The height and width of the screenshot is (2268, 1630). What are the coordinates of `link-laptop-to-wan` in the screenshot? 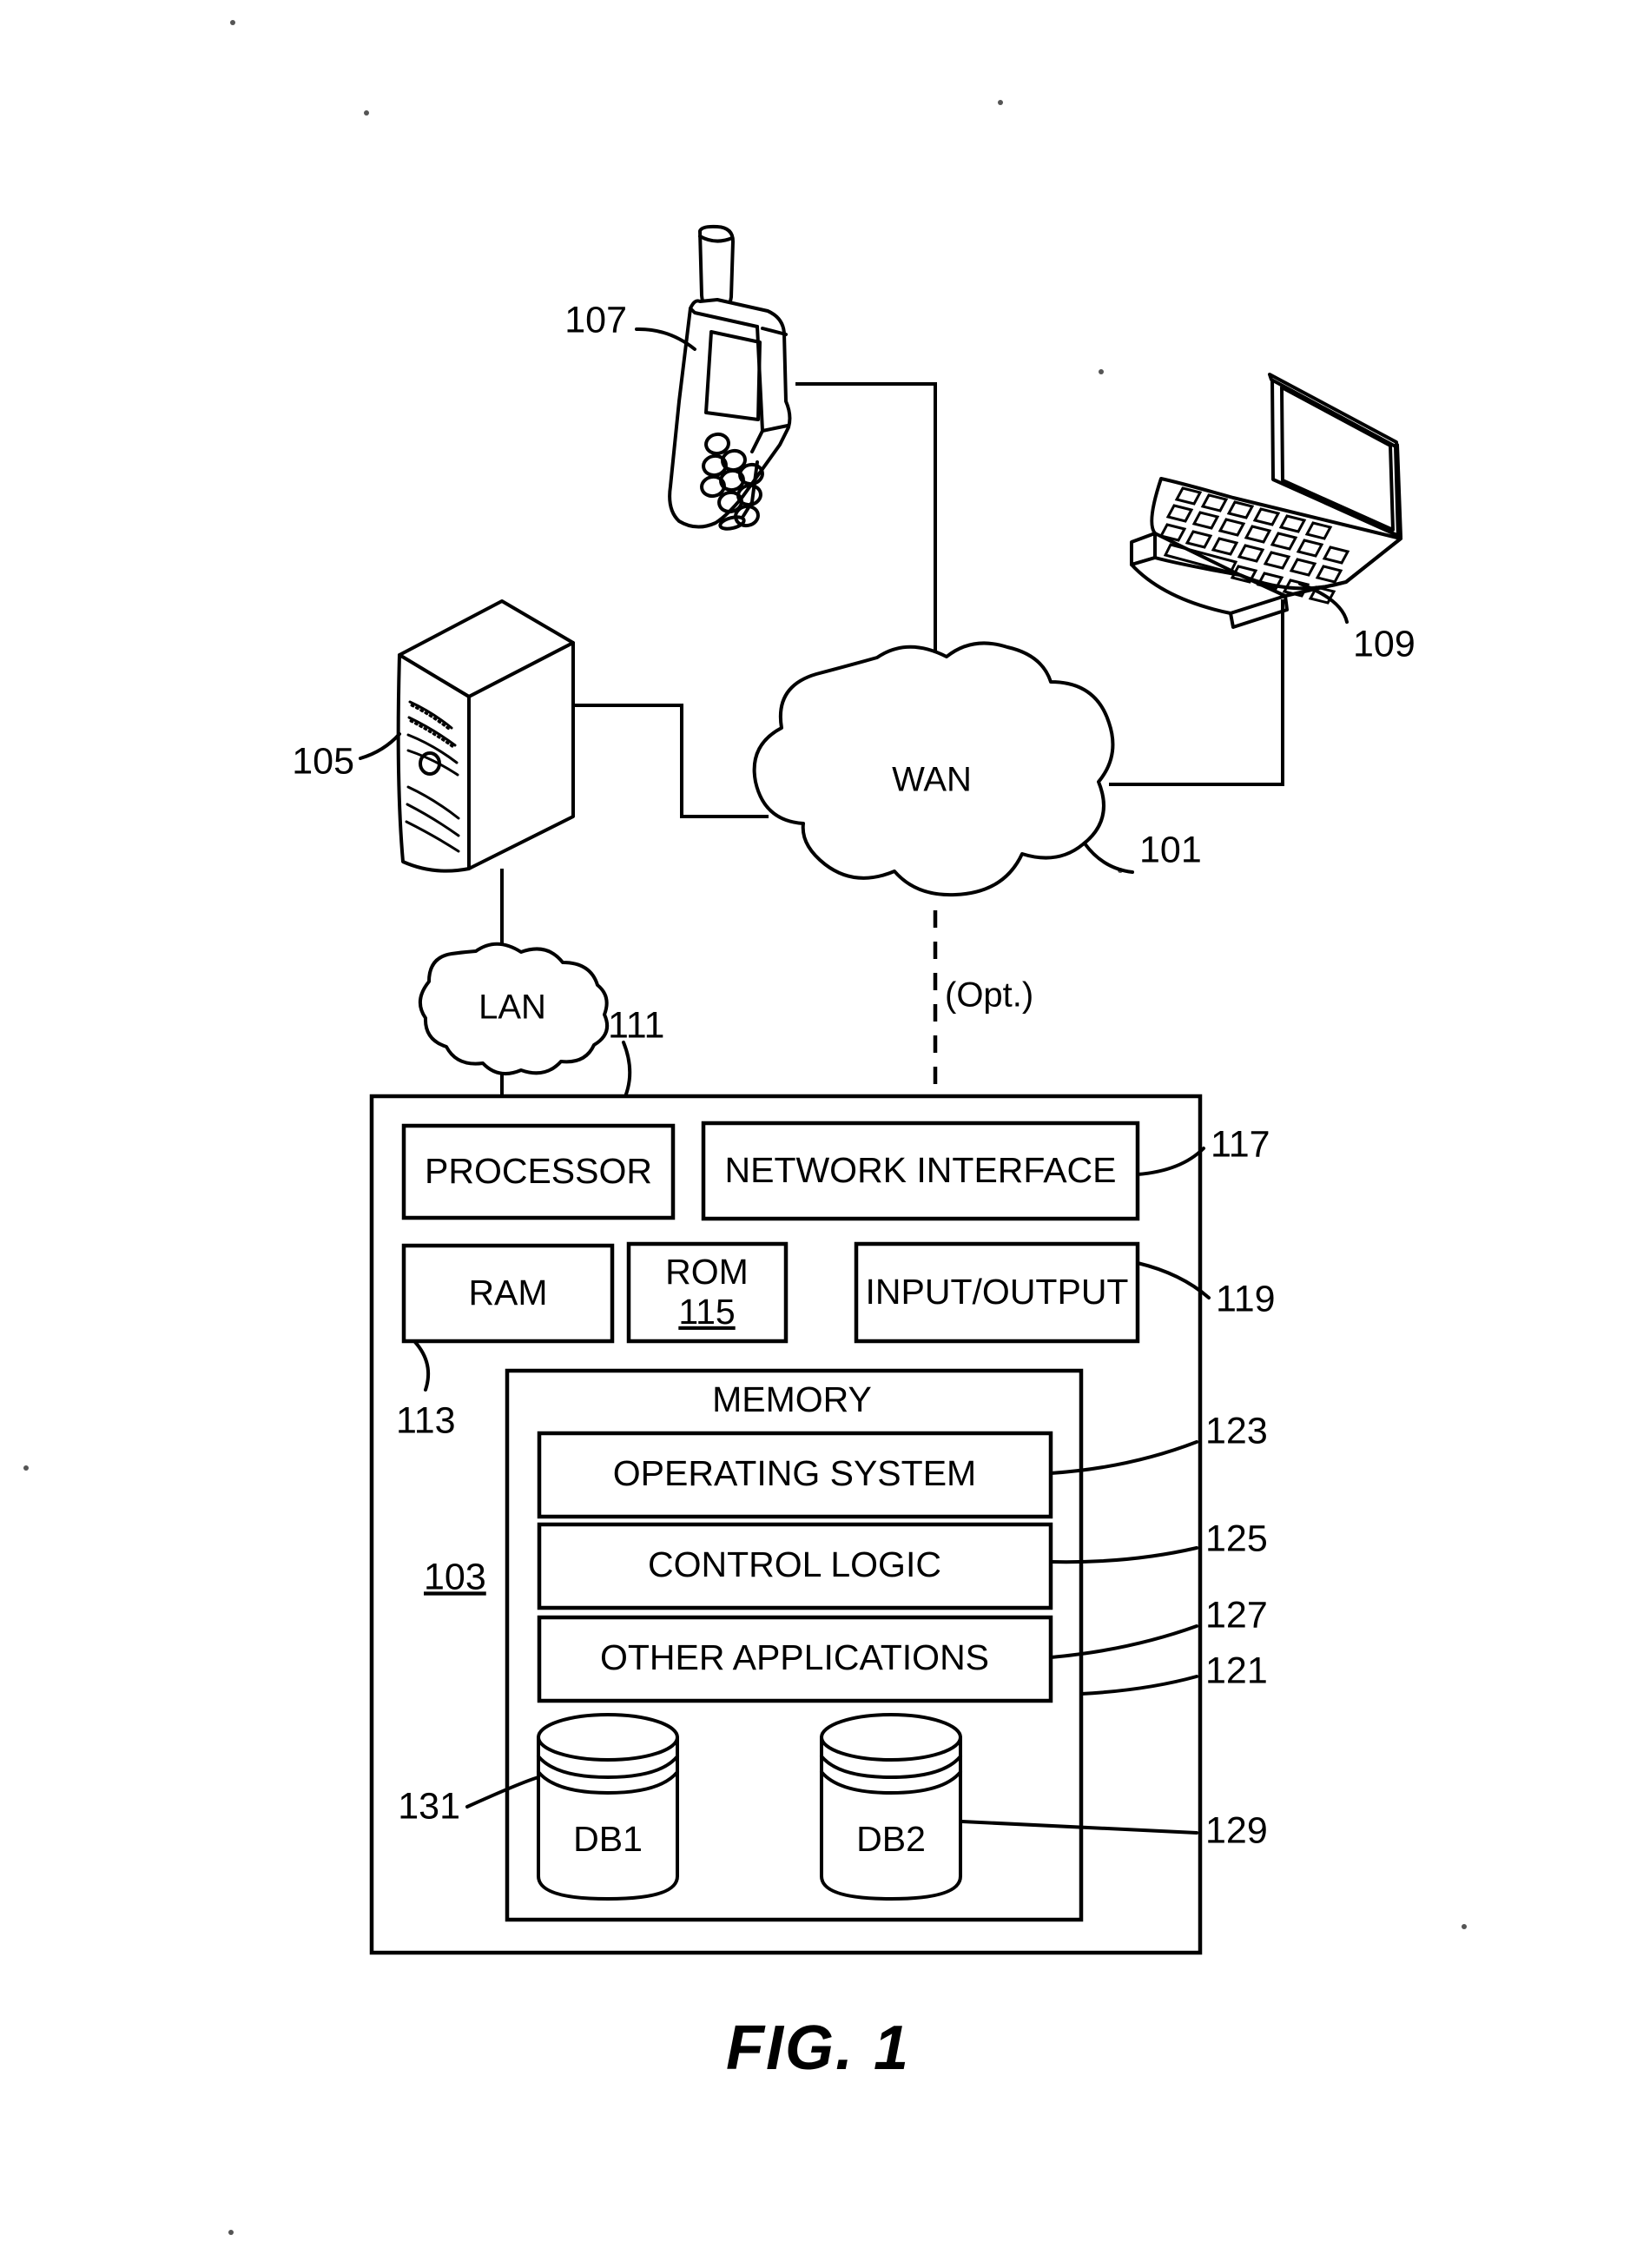 It's located at (1196, 692).